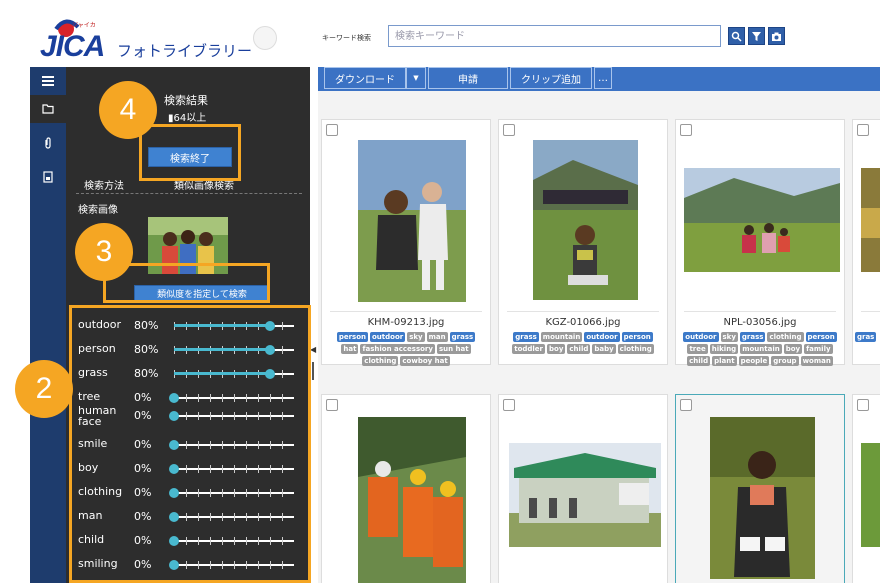 This screenshot has width=880, height=583. I want to click on tag-chip: plant, so click(724, 361).